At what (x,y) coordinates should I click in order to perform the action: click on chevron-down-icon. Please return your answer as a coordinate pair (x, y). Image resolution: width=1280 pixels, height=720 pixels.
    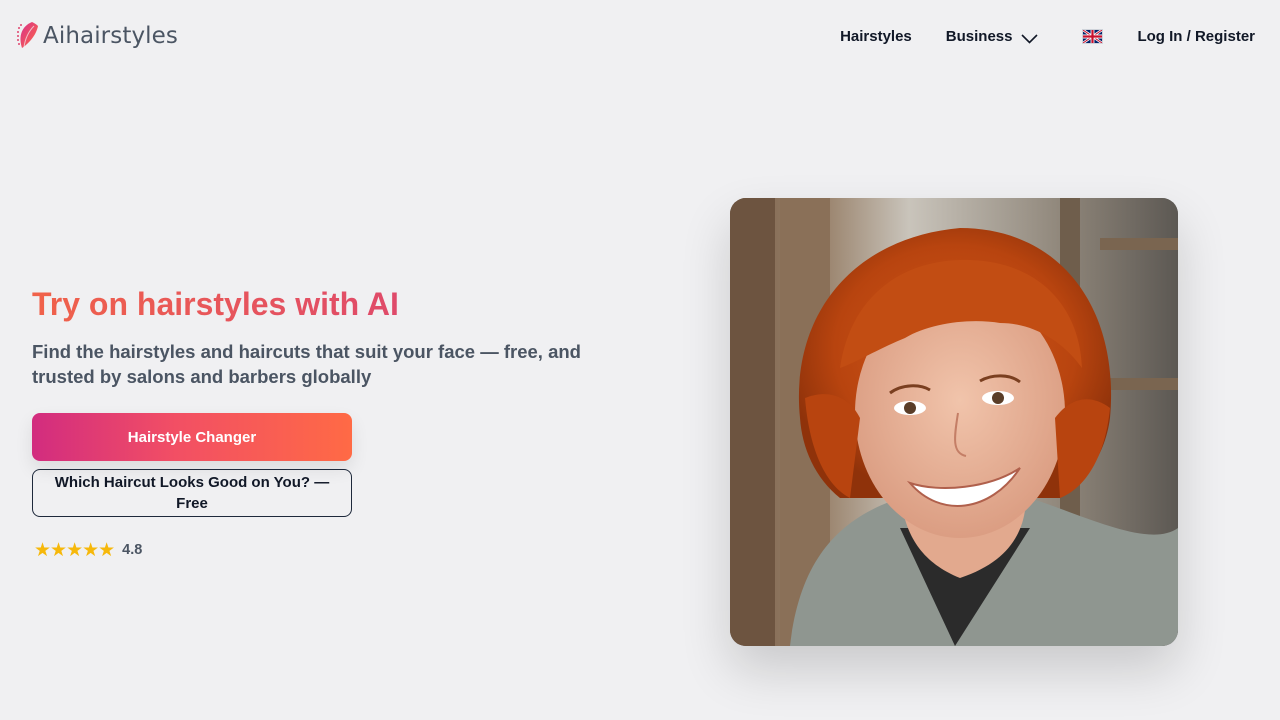
    Looking at the image, I should click on (1030, 37).